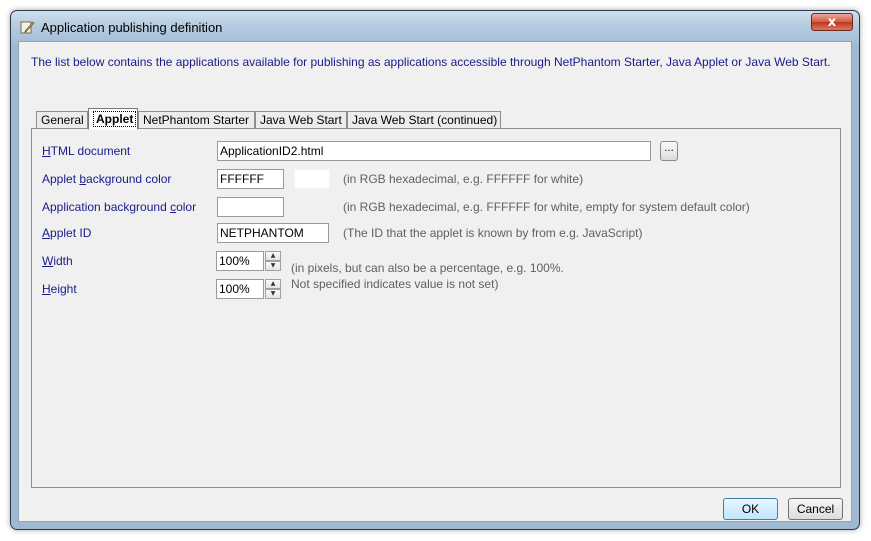 Image resolution: width=871 pixels, height=541 pixels. What do you see at coordinates (240, 289) in the screenshot?
I see `height-field: 100%` at bounding box center [240, 289].